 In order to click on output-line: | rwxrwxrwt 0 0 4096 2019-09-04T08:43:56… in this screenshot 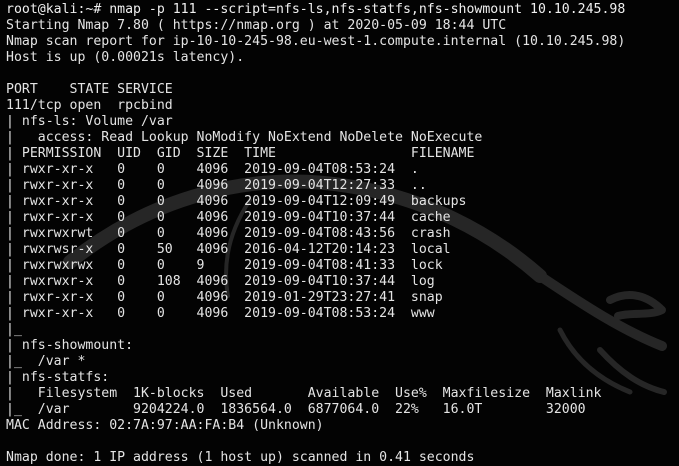, I will do `click(228, 233)`.